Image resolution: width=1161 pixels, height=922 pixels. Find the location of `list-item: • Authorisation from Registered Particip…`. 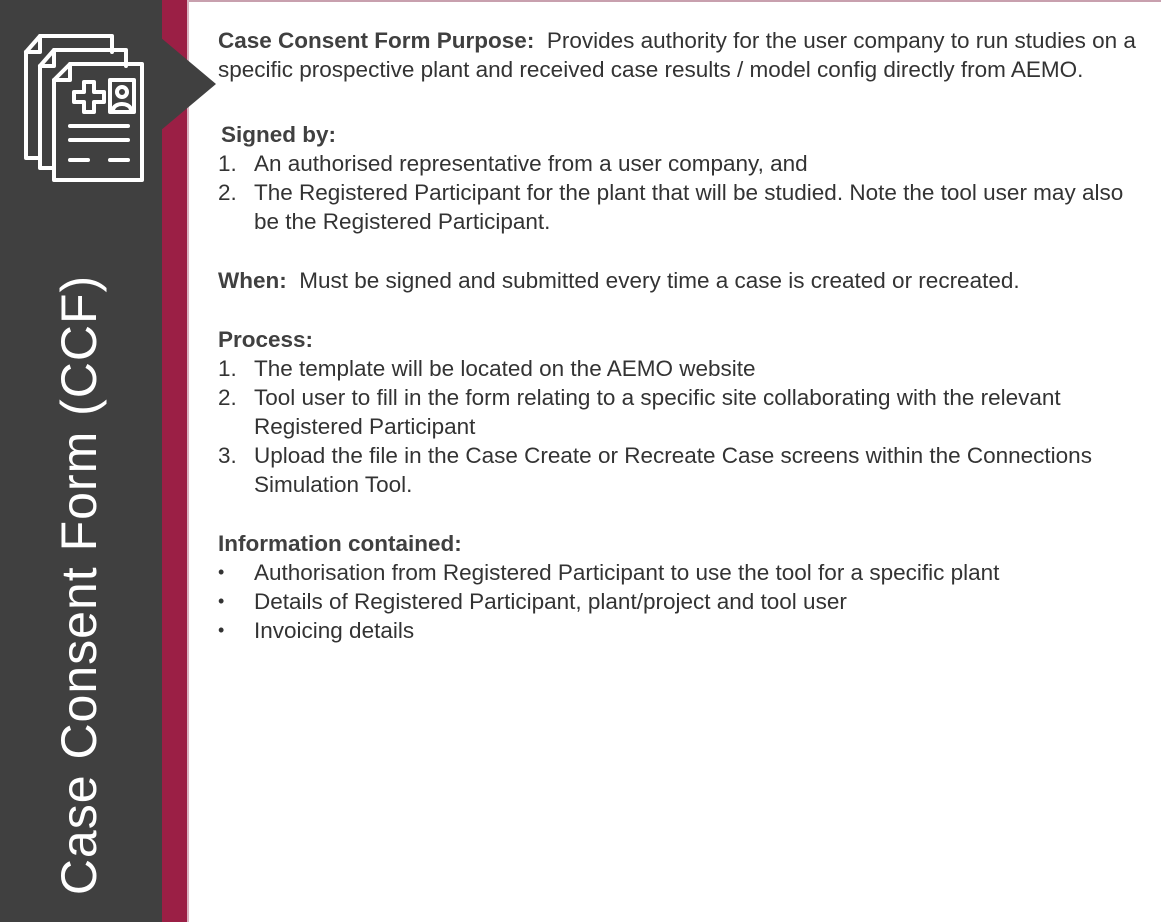

list-item: • Authorisation from Registered Particip… is located at coordinates (683, 572).